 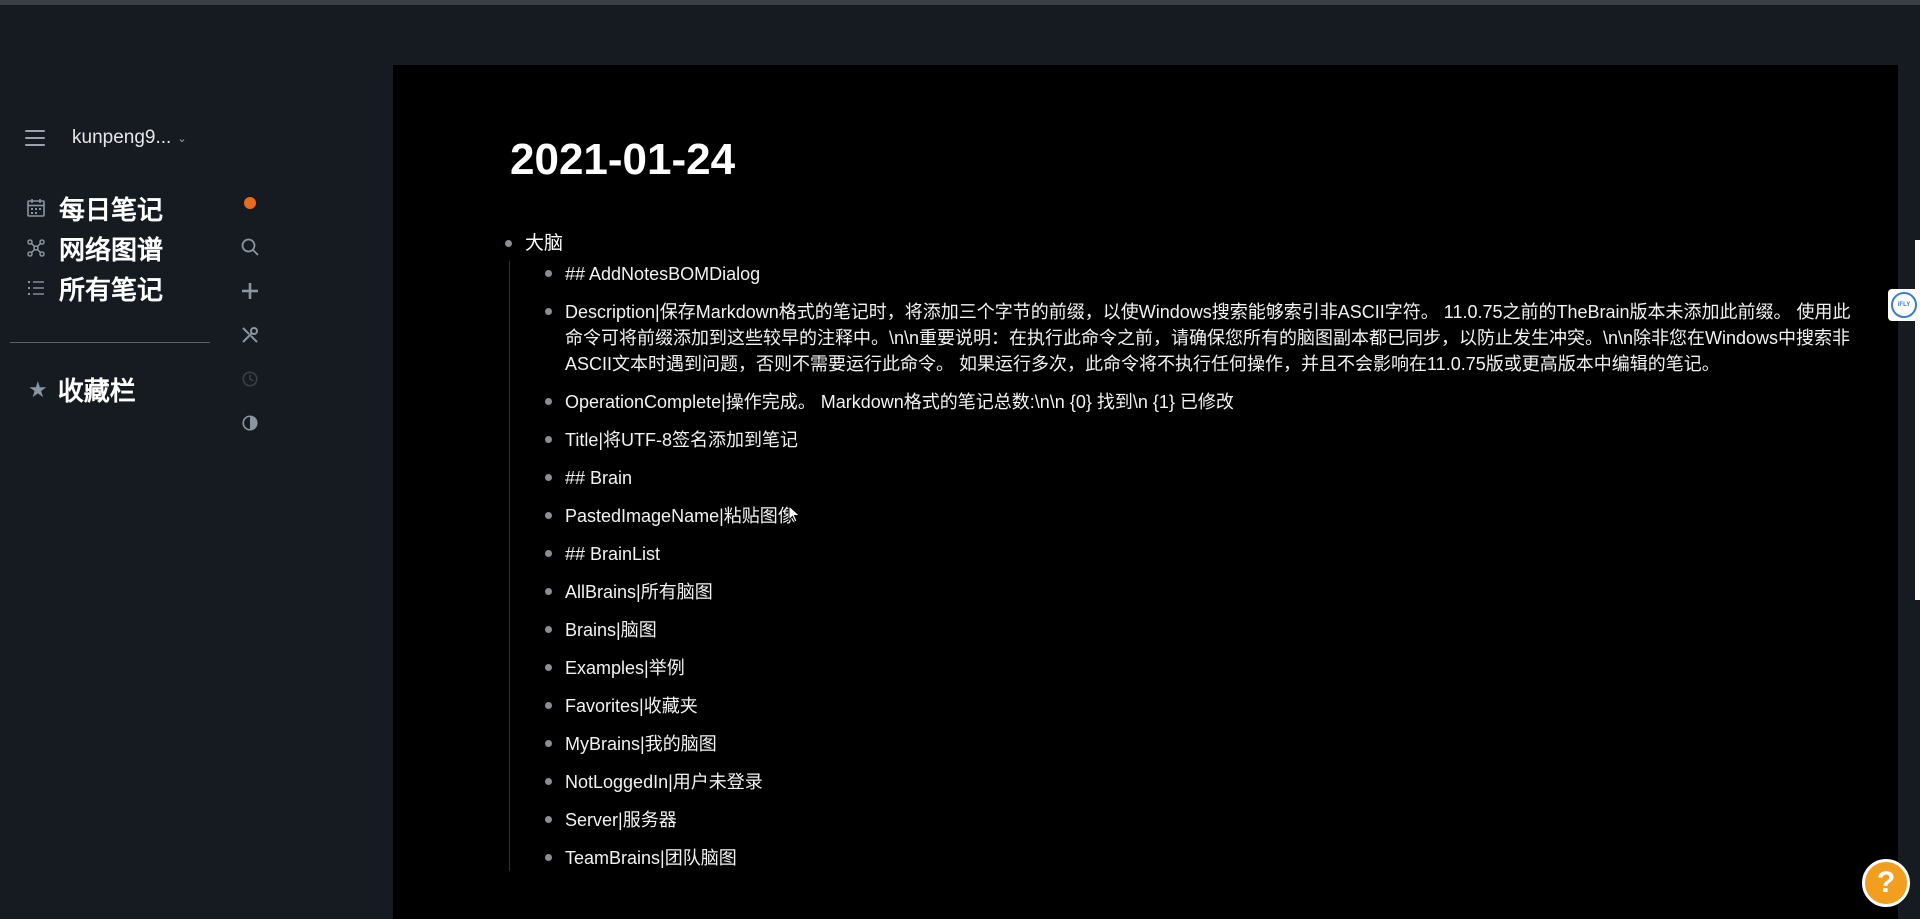 What do you see at coordinates (611, 630) in the screenshot?
I see `block-text: Brains|脑图` at bounding box center [611, 630].